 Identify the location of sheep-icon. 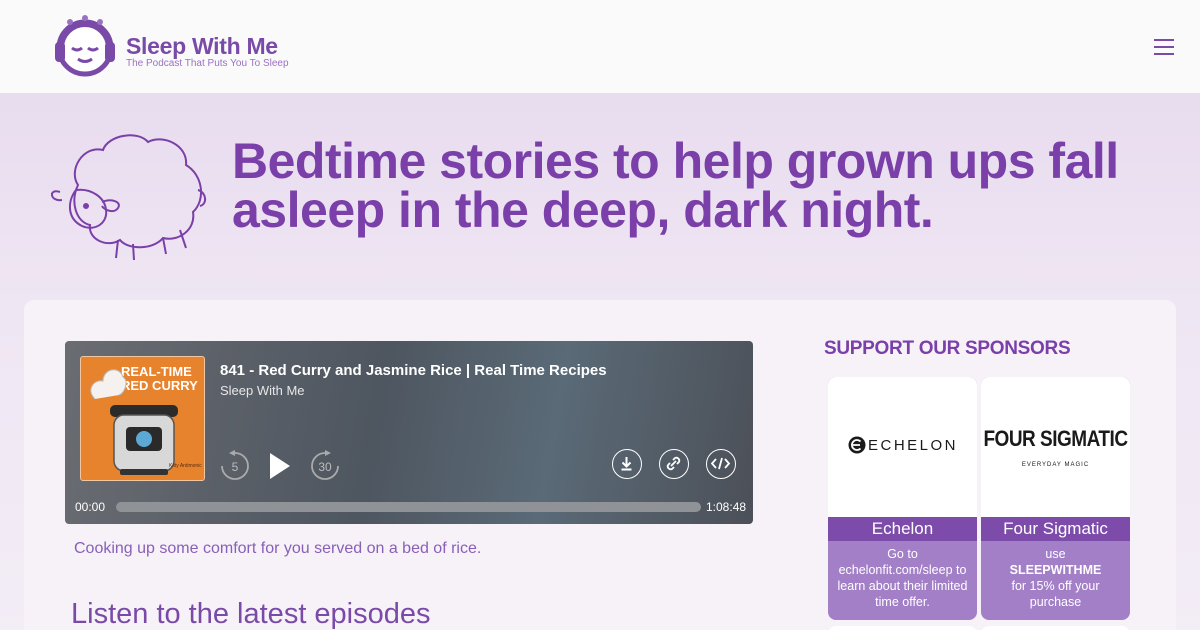
(128, 197).